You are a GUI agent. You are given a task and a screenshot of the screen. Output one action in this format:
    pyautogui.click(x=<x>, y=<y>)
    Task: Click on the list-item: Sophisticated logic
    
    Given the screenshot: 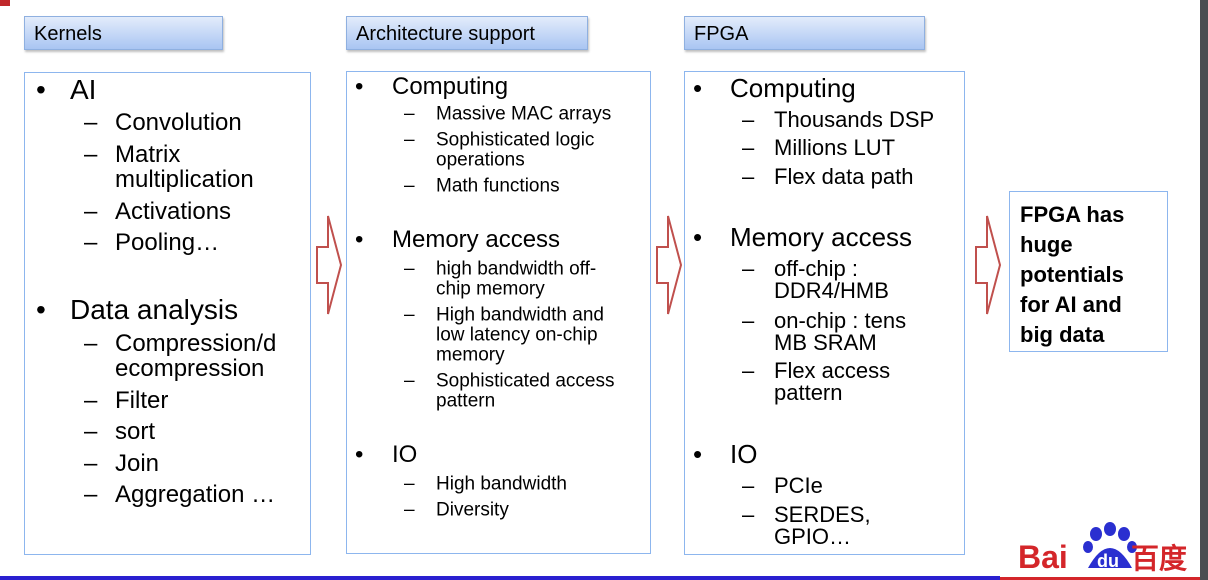 What is the action you would take?
    pyautogui.click(x=515, y=140)
    